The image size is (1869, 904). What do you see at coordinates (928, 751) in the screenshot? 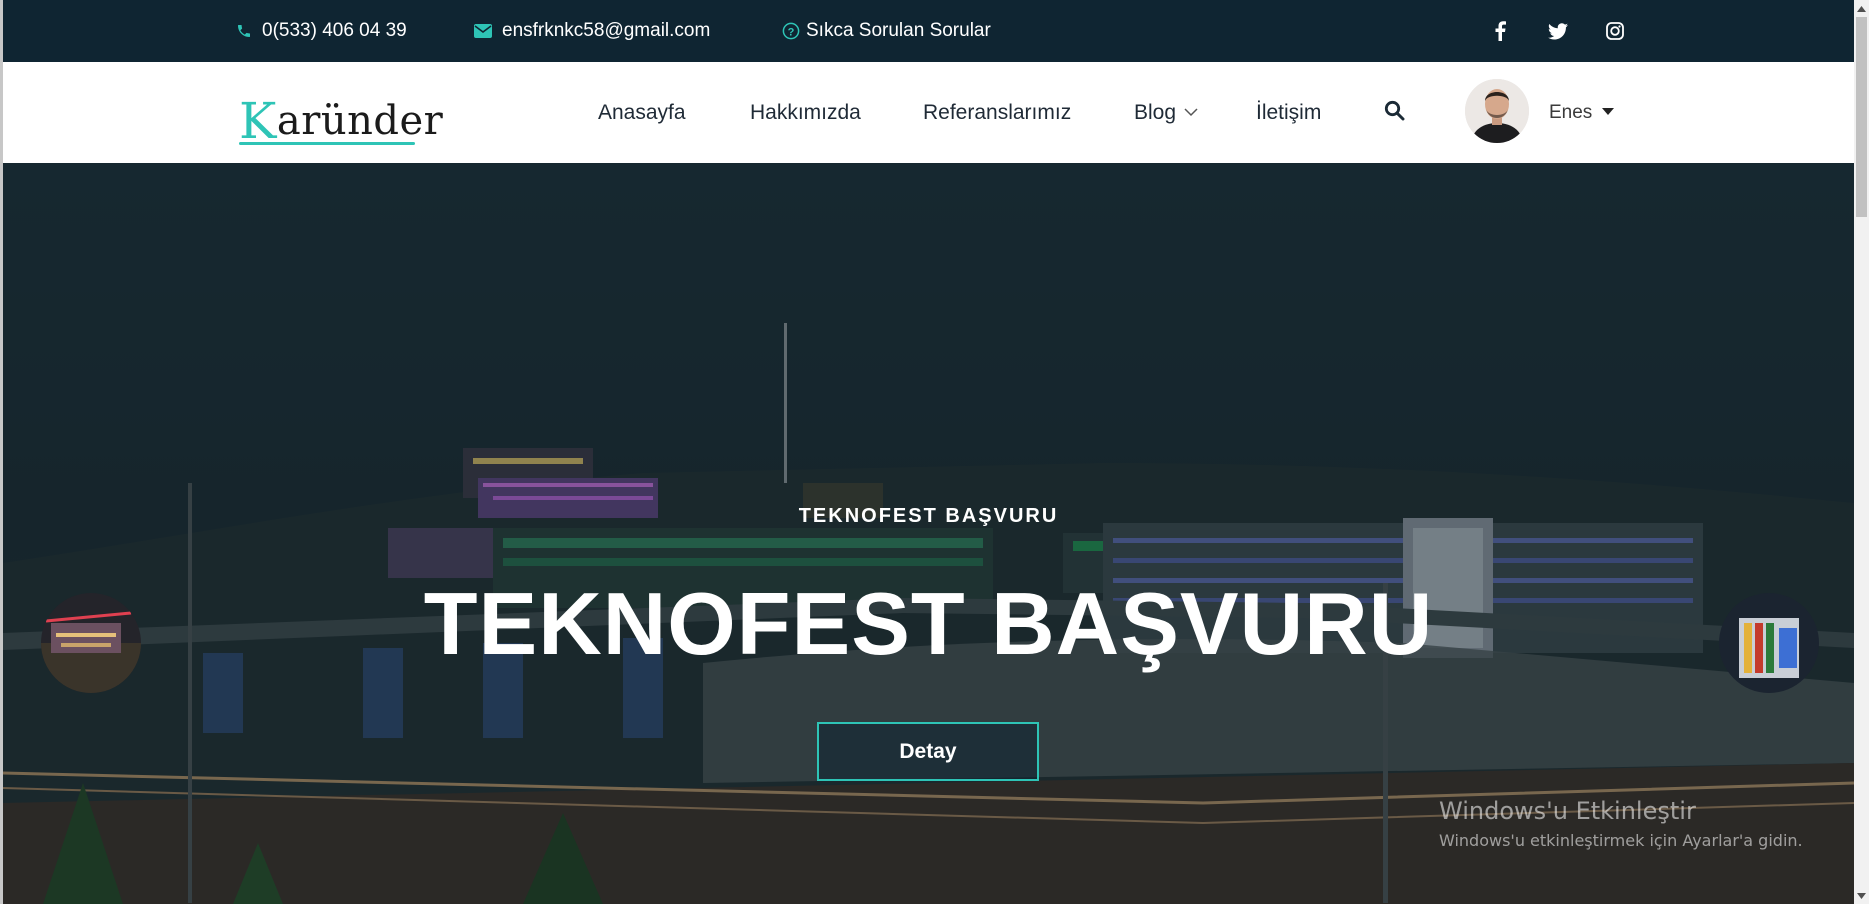
I see `detail-button: Detay` at bounding box center [928, 751].